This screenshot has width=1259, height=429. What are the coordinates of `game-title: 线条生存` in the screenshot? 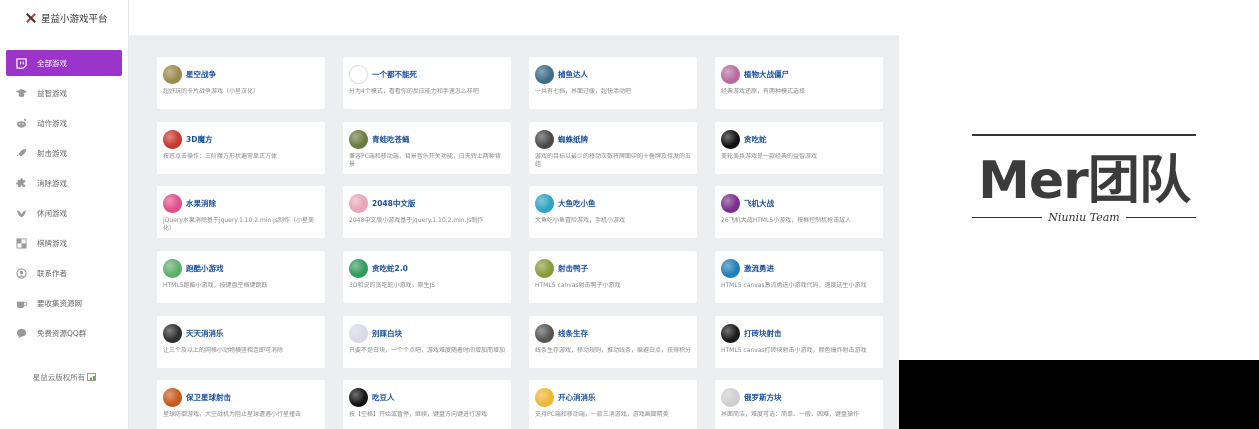 It's located at (573, 333).